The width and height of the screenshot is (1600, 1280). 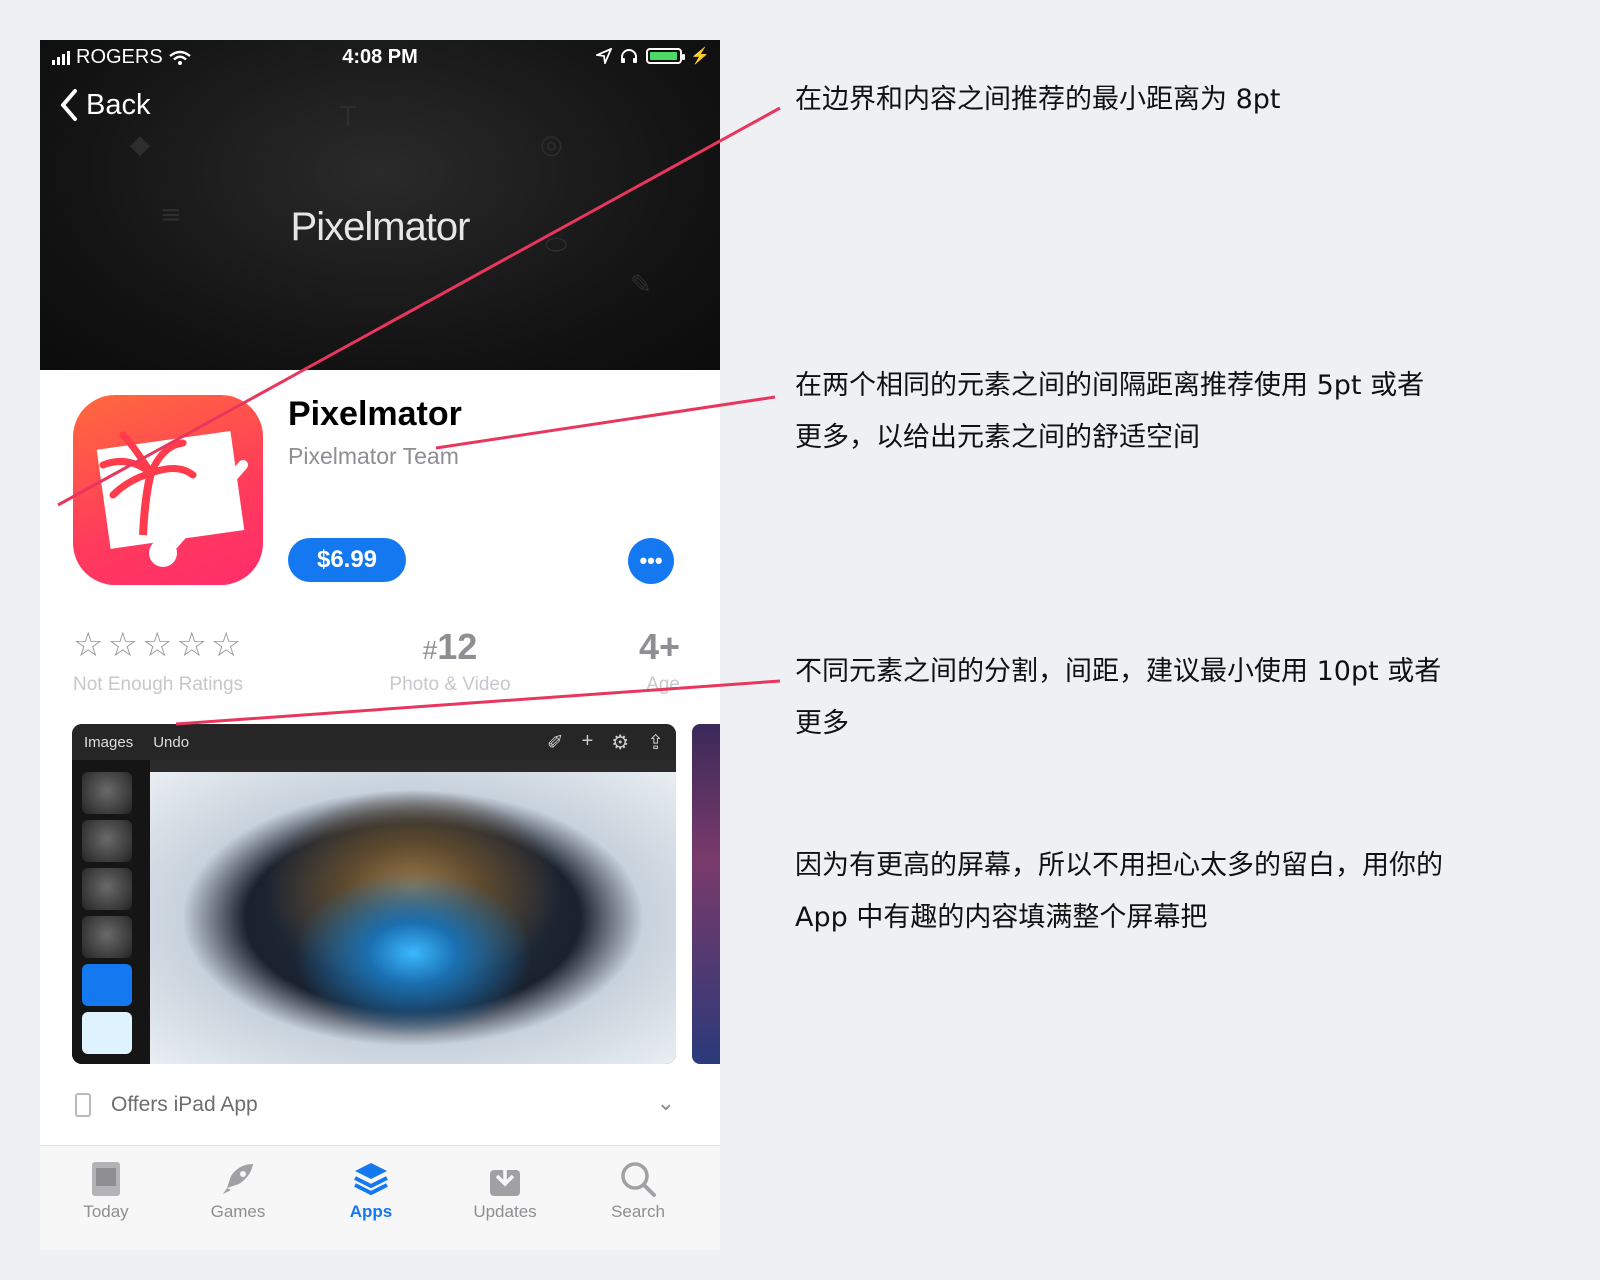 What do you see at coordinates (1038, 99) in the screenshot?
I see `annotation-note-margin: 在边界和内容之间推荐的最小距离为 8pt` at bounding box center [1038, 99].